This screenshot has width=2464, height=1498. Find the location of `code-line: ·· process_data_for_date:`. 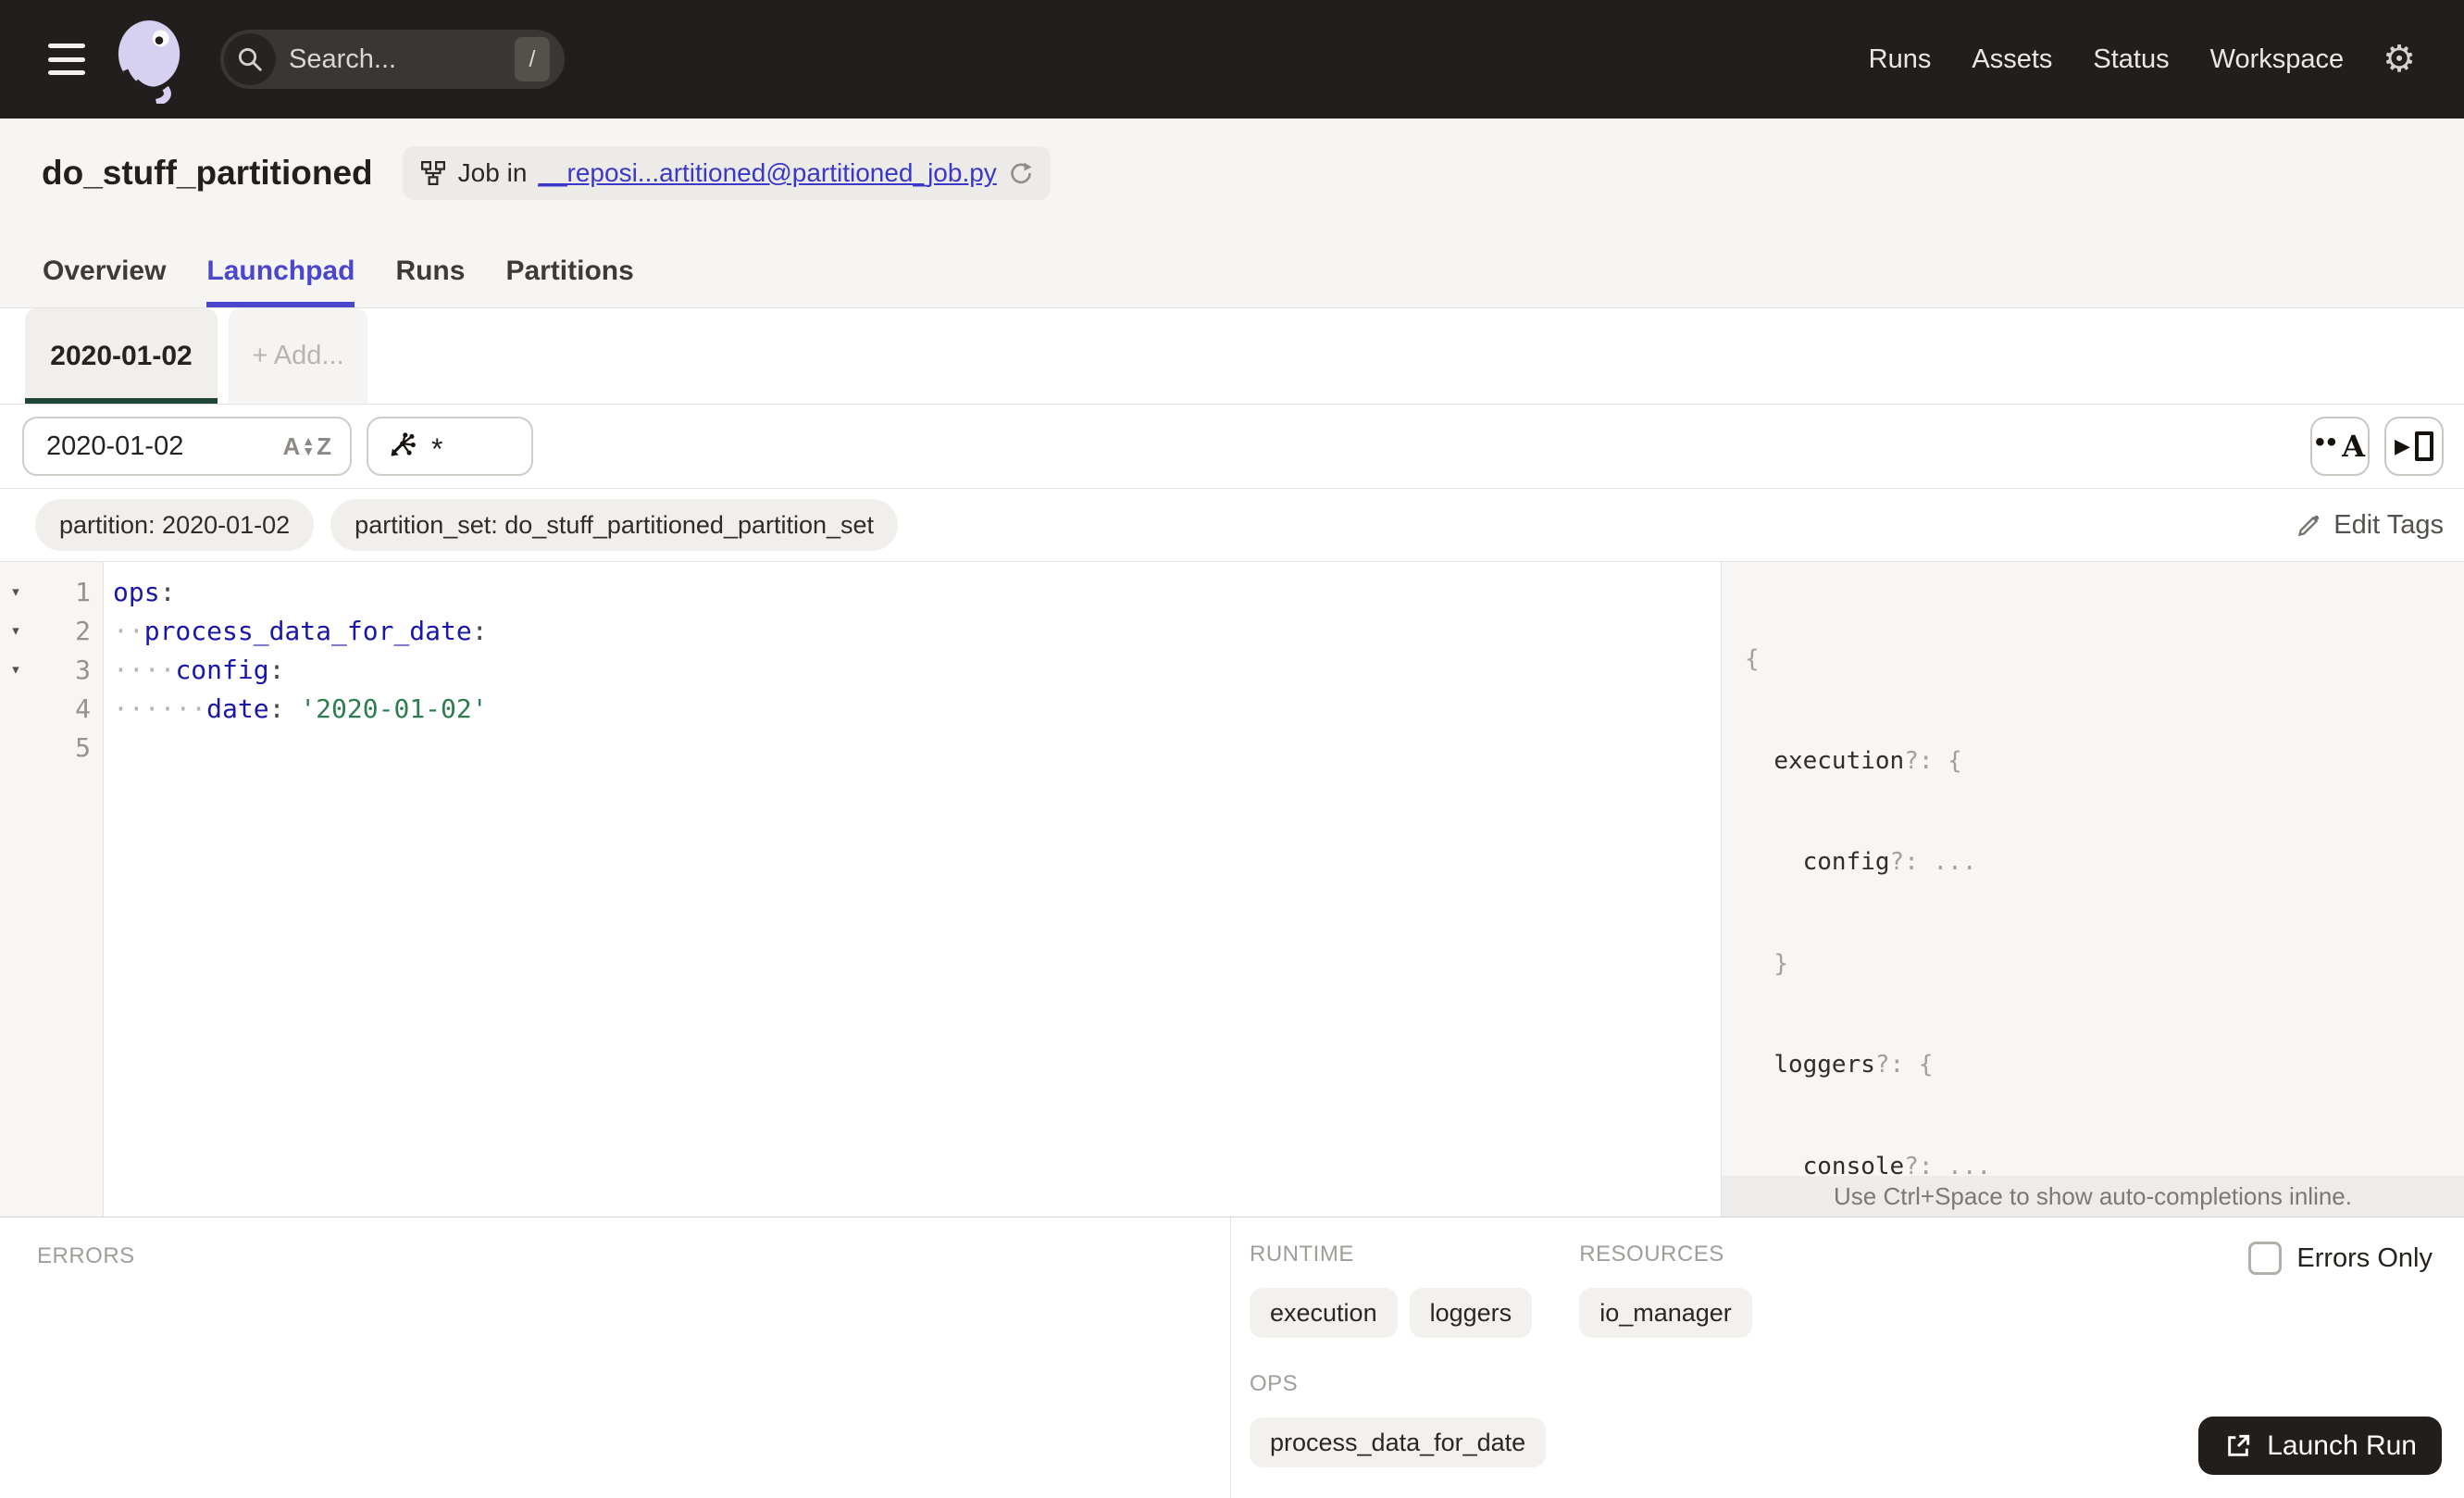

code-line: ·· process_data_for_date: is located at coordinates (912, 630).